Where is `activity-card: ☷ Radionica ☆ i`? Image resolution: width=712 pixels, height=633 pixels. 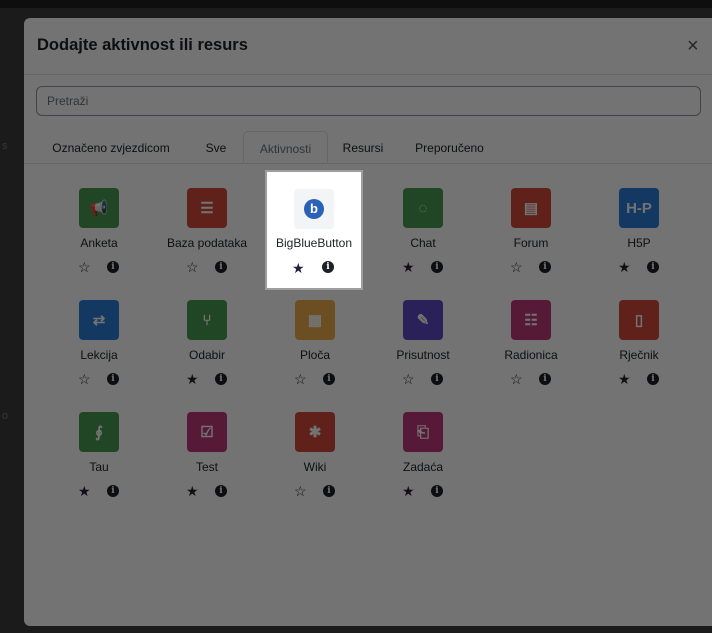 activity-card: ☷ Radionica ☆ i is located at coordinates (531, 342).